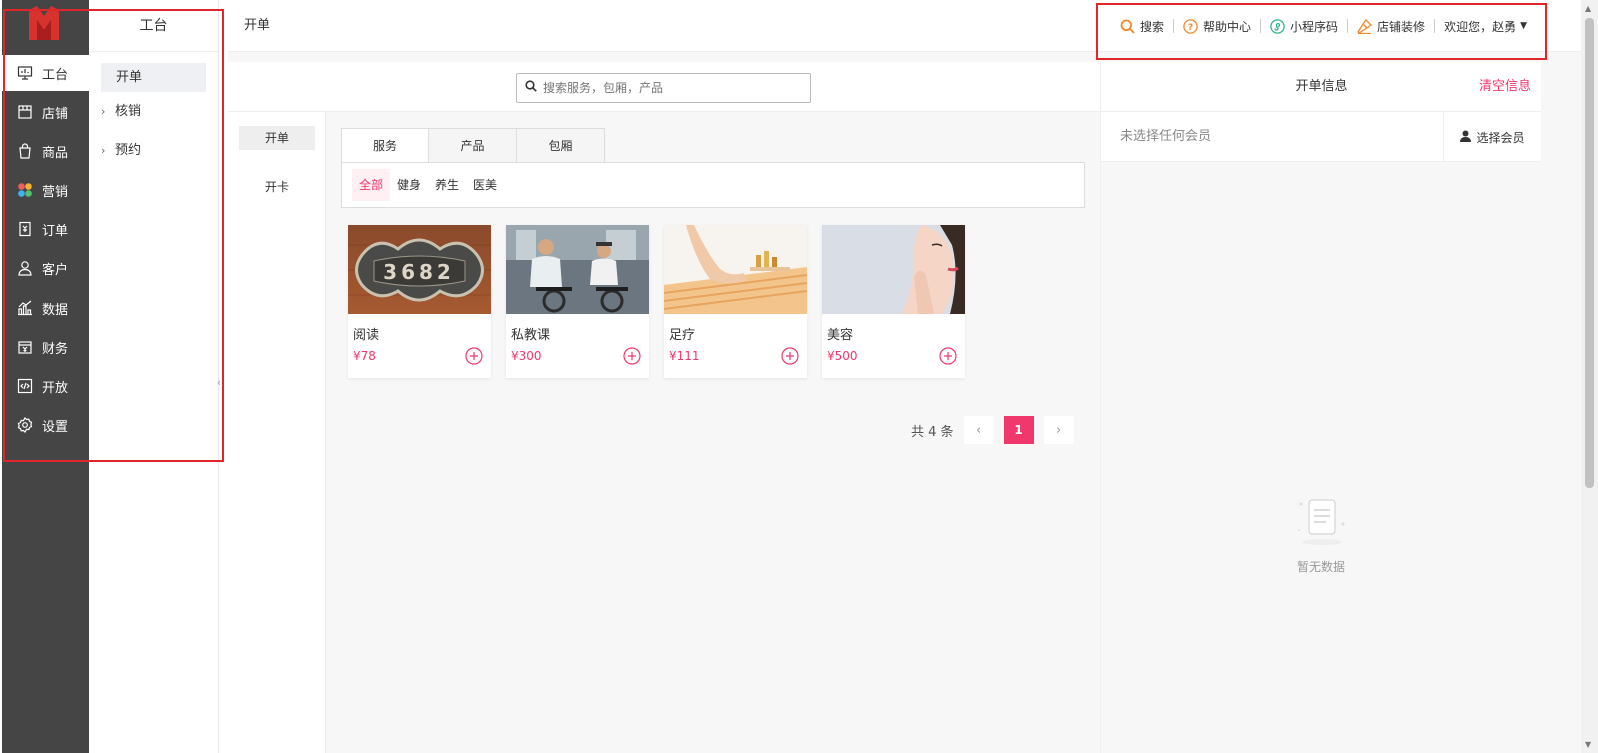  I want to click on store-decoration-label: 店铺装修, so click(1401, 26).